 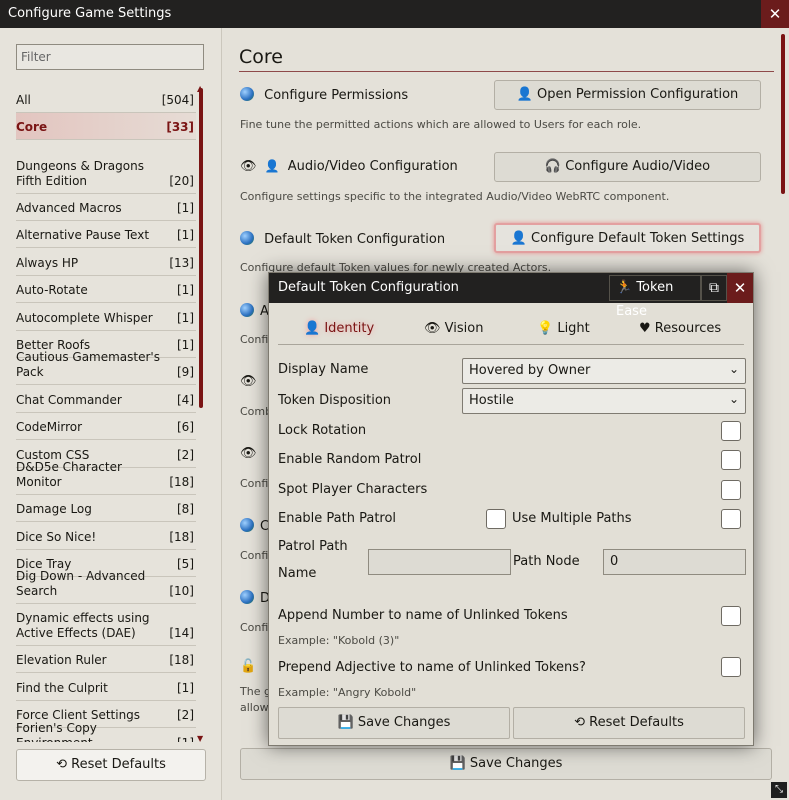 What do you see at coordinates (731, 490) in the screenshot?
I see `spot-players-checkbox` at bounding box center [731, 490].